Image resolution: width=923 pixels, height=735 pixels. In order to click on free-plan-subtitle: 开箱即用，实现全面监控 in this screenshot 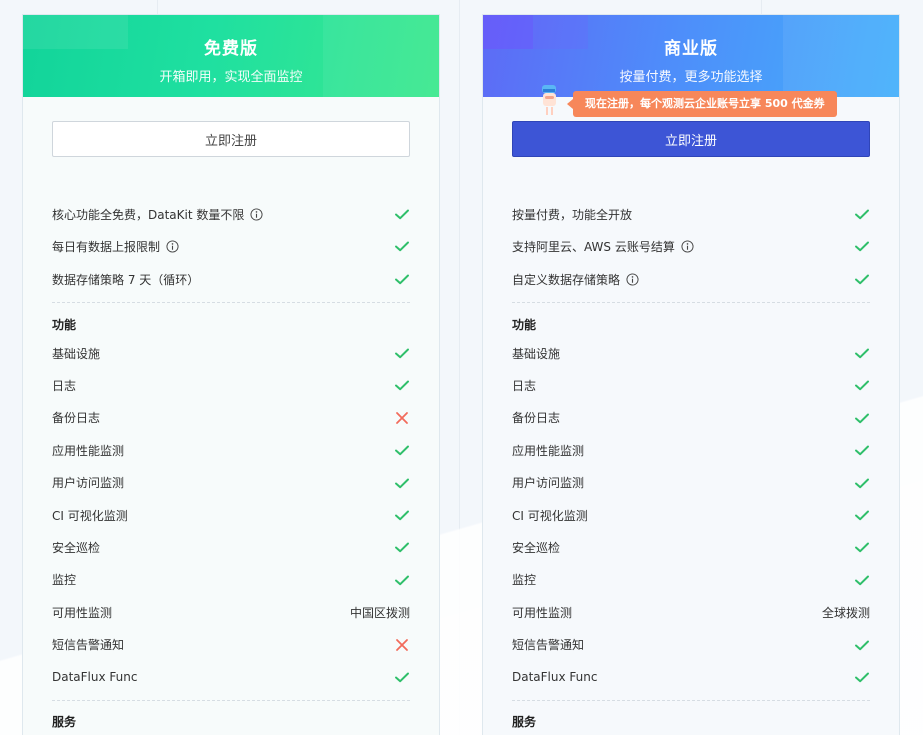, I will do `click(231, 77)`.